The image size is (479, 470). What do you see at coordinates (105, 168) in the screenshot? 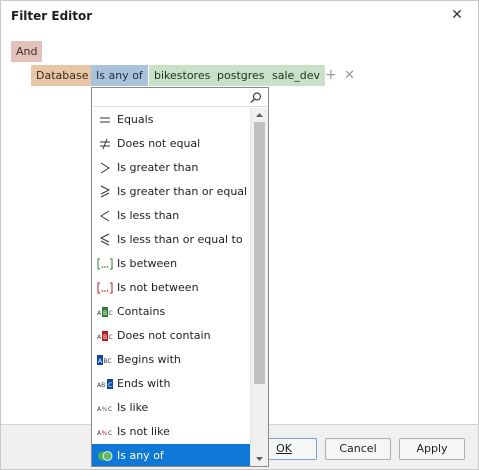
I see `greater-than-icon` at bounding box center [105, 168].